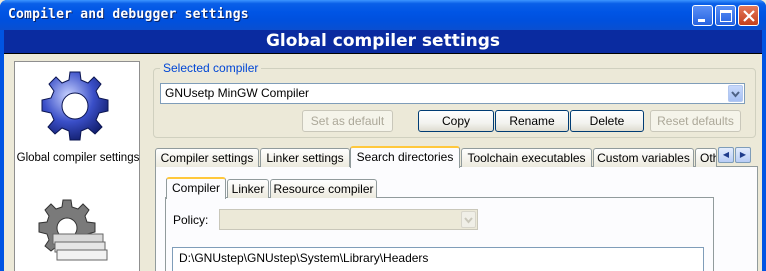  I want to click on category-item-second, so click(77, 230).